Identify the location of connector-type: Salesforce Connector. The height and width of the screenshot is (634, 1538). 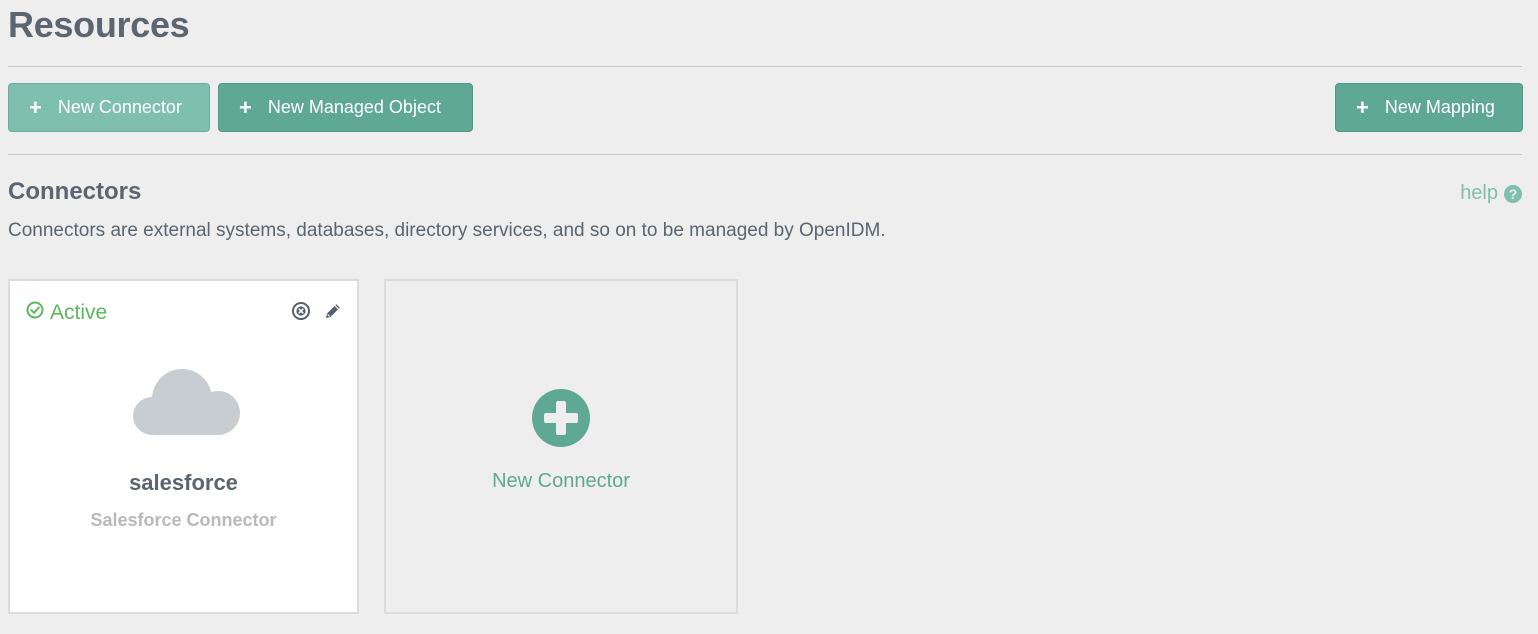
(183, 520).